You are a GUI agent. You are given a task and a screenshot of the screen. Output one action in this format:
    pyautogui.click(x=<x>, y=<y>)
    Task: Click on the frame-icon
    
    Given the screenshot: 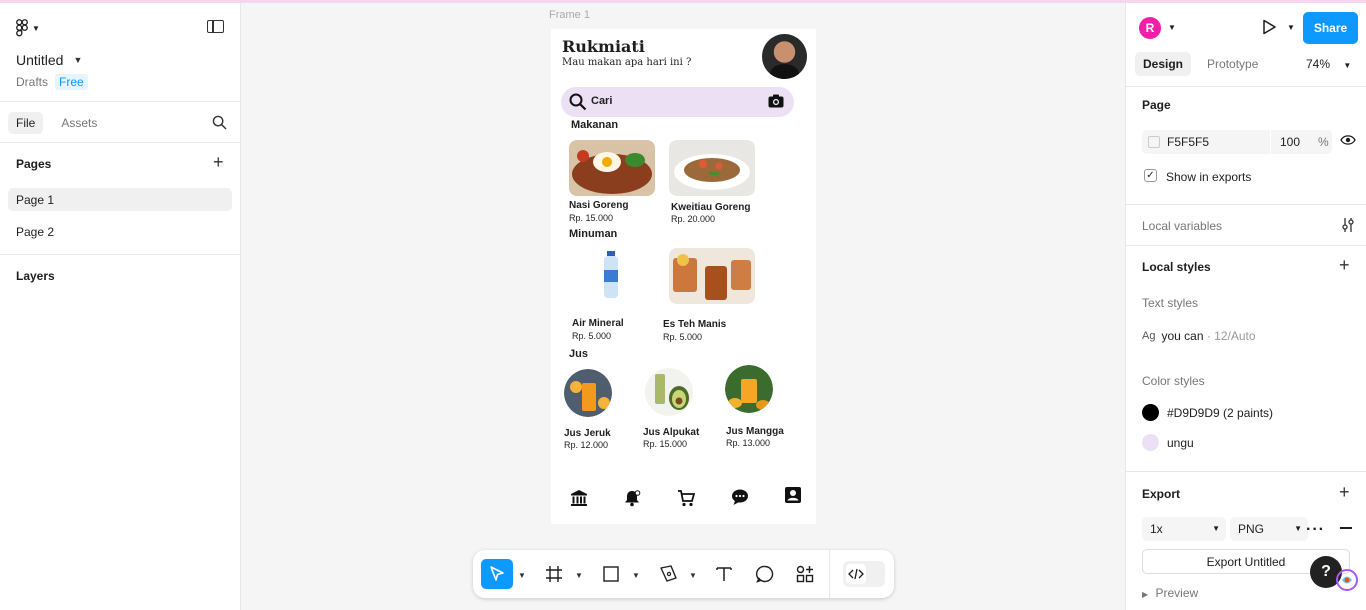 What is the action you would take?
    pyautogui.click(x=554, y=574)
    